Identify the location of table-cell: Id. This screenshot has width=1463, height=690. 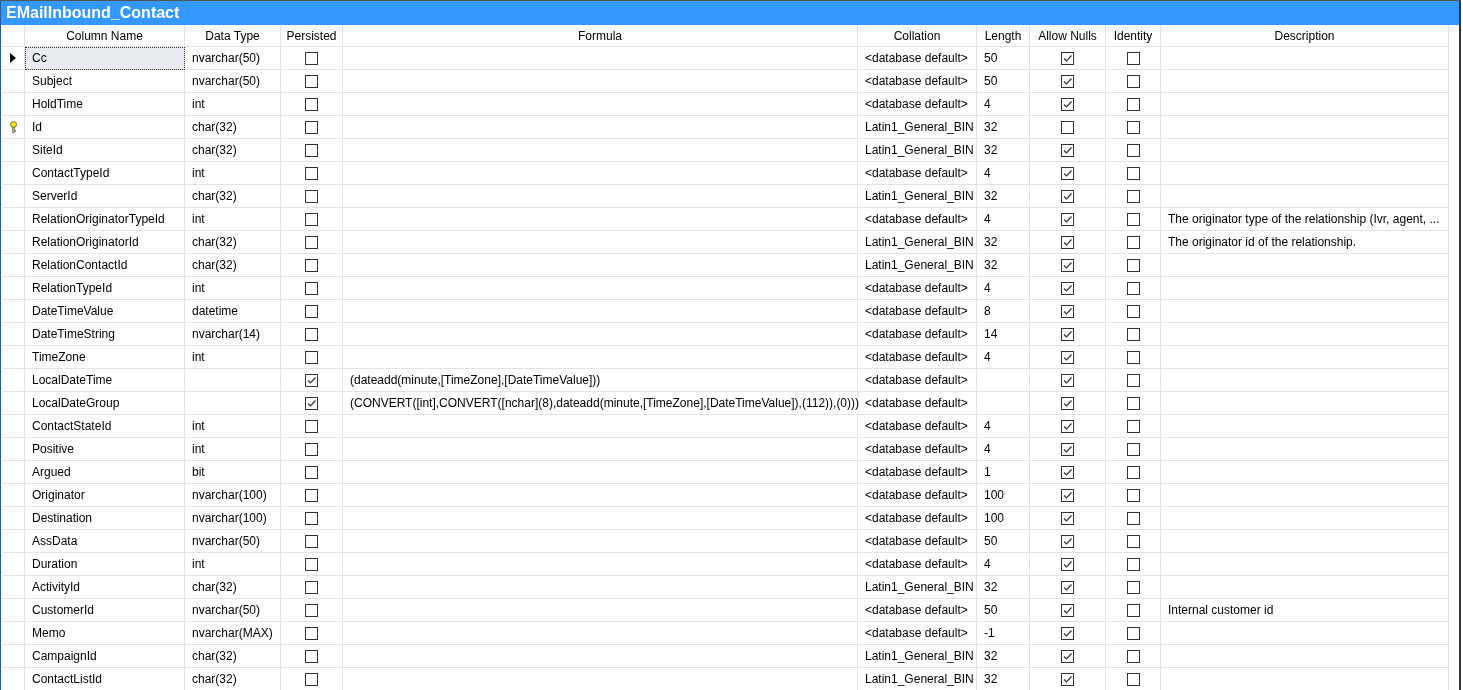
(105, 127).